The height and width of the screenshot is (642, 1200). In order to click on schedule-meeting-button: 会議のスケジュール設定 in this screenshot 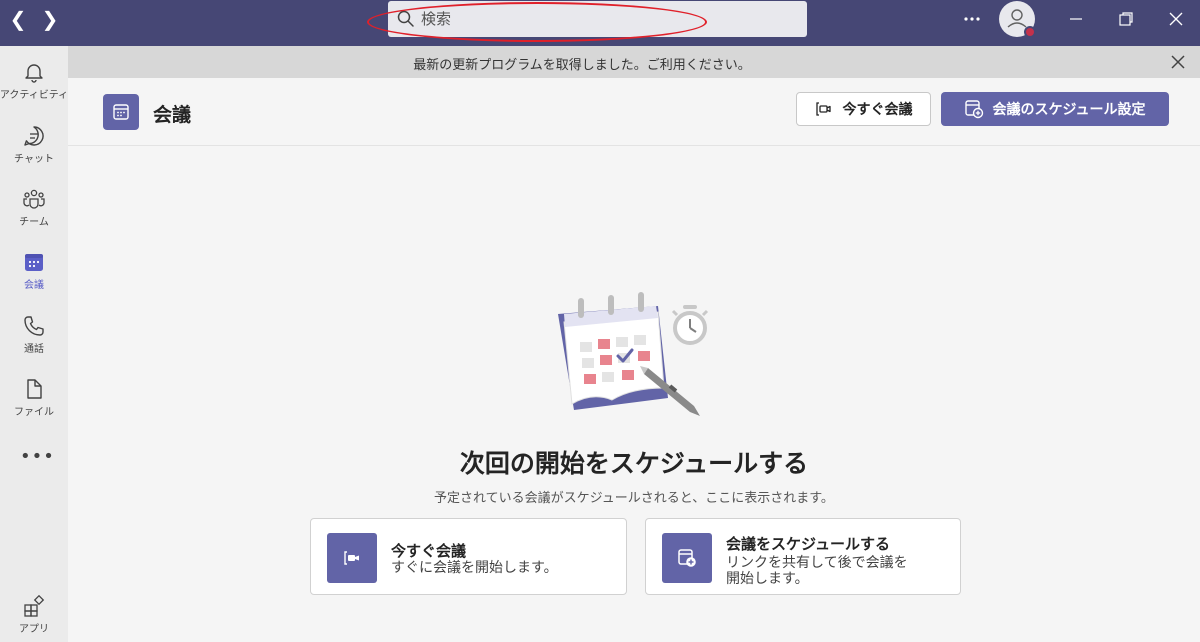, I will do `click(1055, 109)`.